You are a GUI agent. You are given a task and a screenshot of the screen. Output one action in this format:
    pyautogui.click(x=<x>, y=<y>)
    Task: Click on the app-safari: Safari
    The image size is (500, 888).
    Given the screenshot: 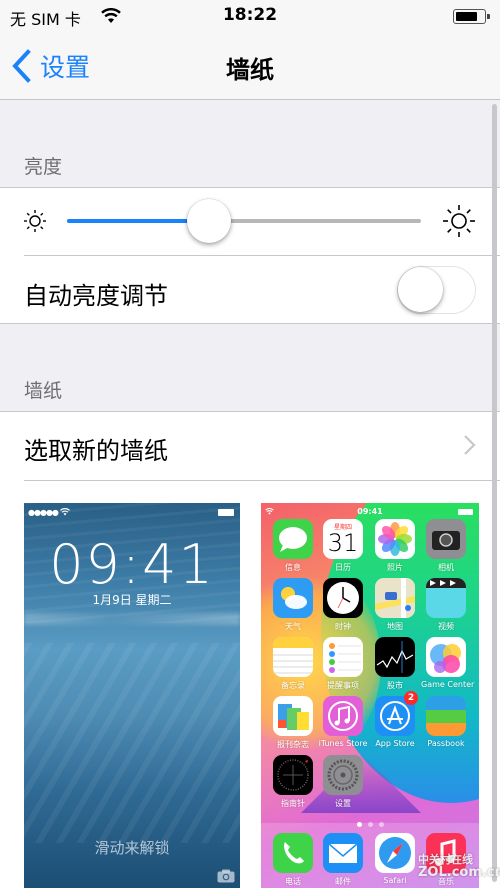 What is the action you would take?
    pyautogui.click(x=395, y=859)
    